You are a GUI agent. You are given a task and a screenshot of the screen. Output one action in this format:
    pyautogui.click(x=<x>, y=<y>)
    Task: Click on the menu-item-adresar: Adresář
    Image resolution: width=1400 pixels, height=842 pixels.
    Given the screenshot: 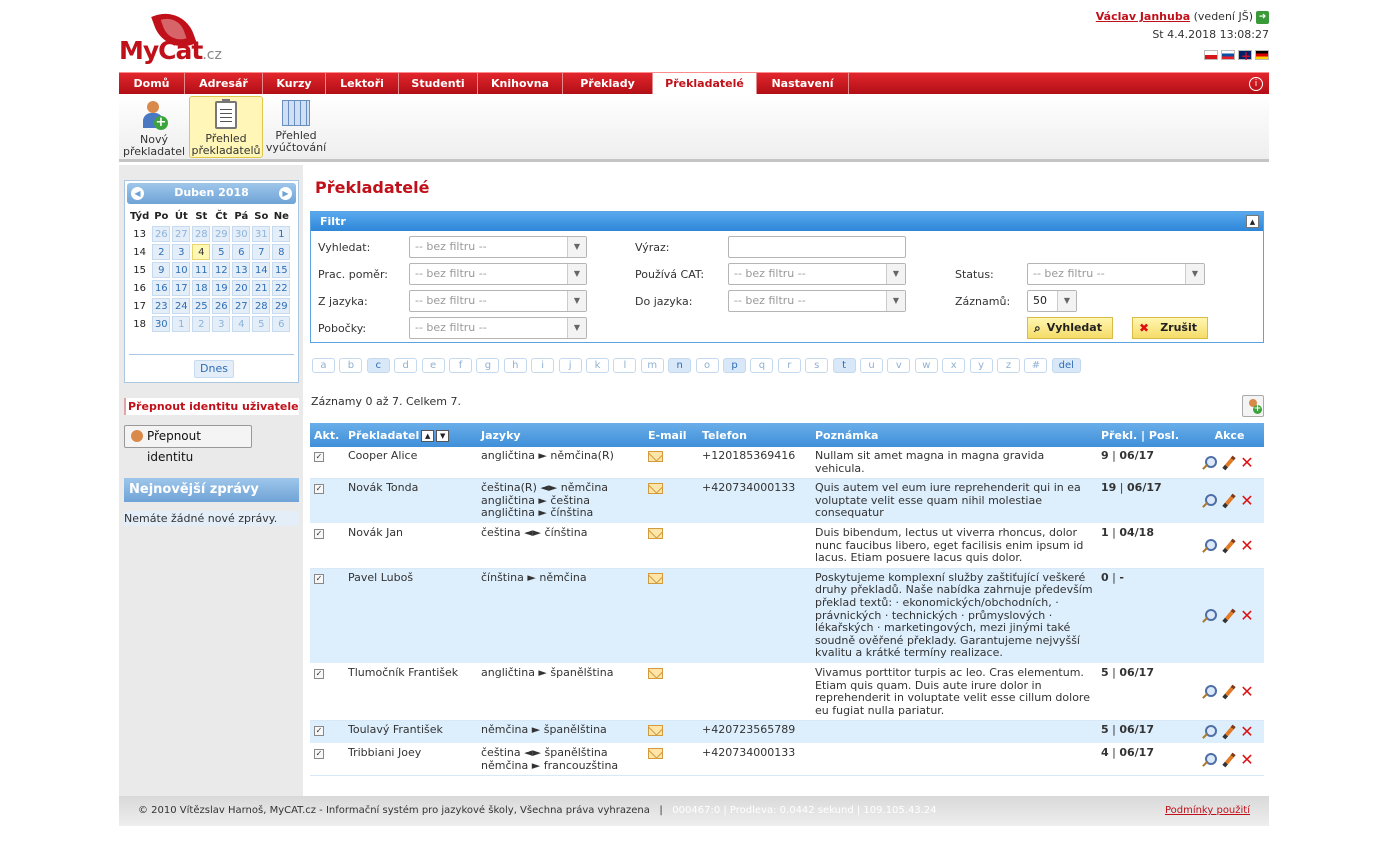 What is the action you would take?
    pyautogui.click(x=224, y=84)
    